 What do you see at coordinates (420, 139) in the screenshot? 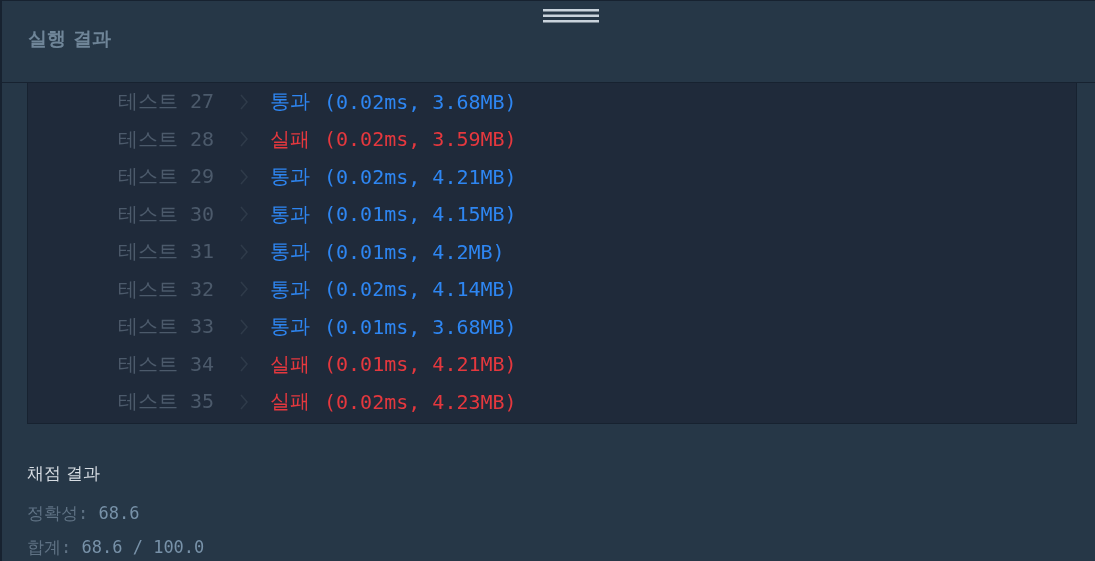
I see `test-detail: (0.02ms, 3.59MB)` at bounding box center [420, 139].